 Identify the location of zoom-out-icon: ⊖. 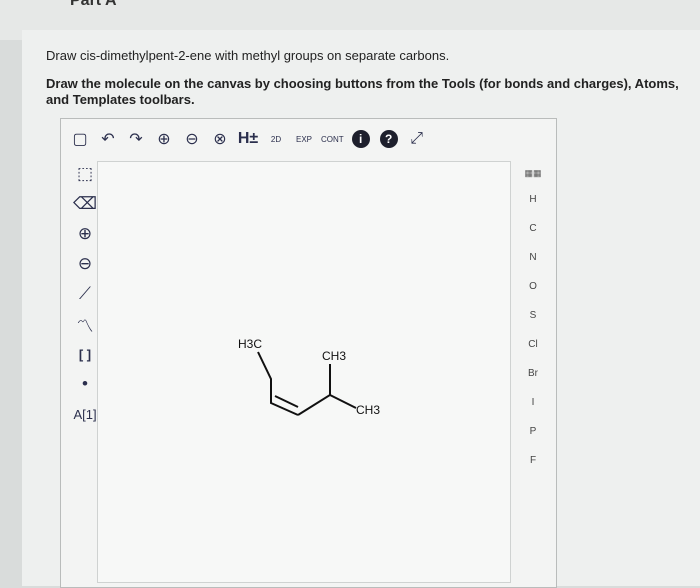
(192, 139).